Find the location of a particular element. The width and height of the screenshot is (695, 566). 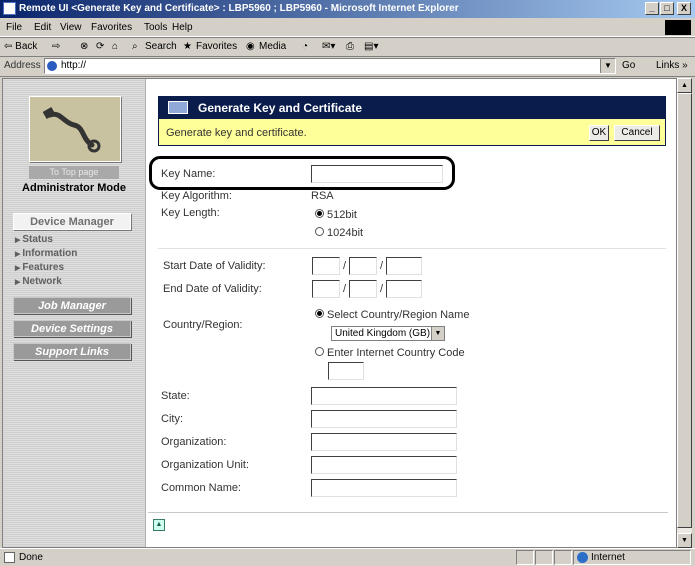

country-code-input is located at coordinates (346, 371).